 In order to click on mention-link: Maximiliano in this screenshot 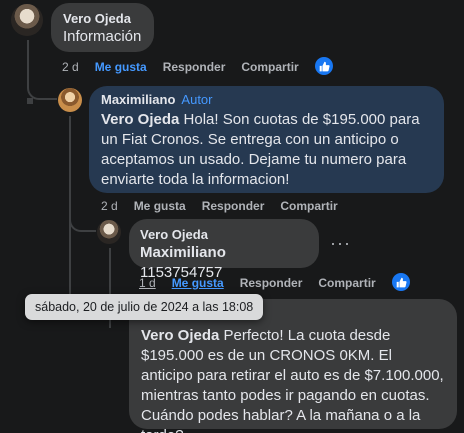, I will do `click(183, 252)`.